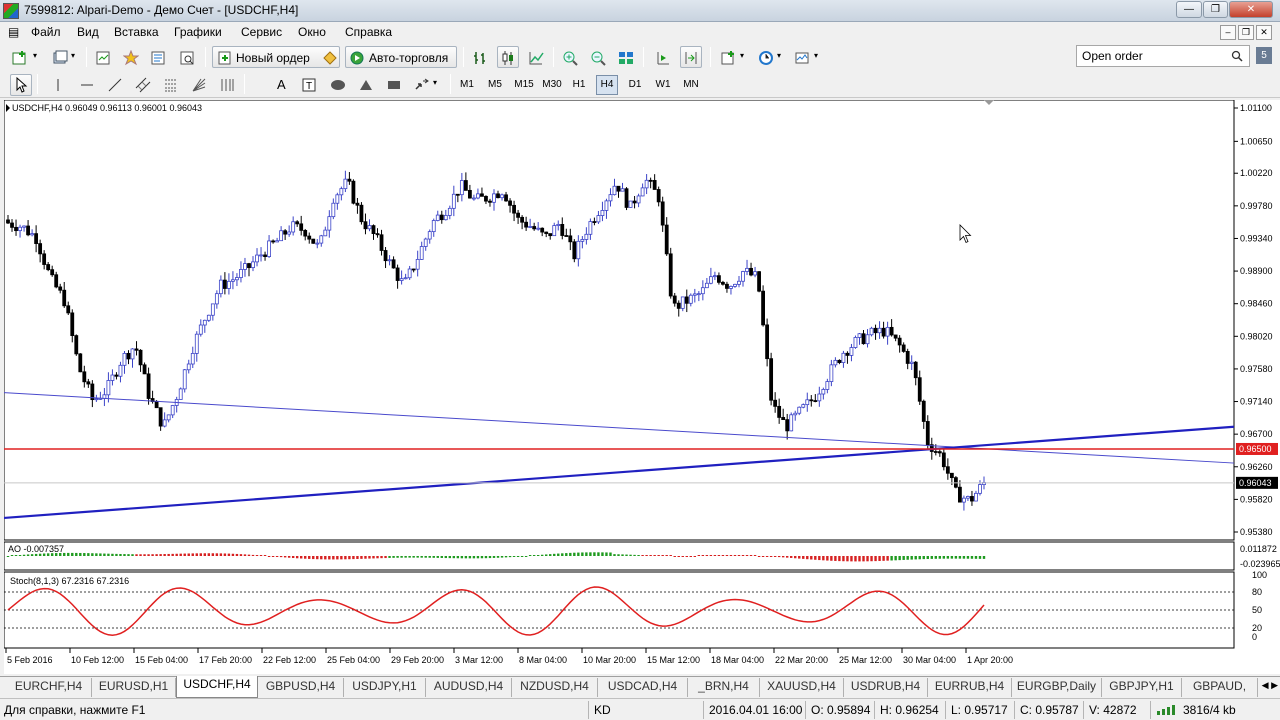  Describe the element at coordinates (417, 660) in the screenshot. I see `time-label: 29 Feb 20:00` at that location.